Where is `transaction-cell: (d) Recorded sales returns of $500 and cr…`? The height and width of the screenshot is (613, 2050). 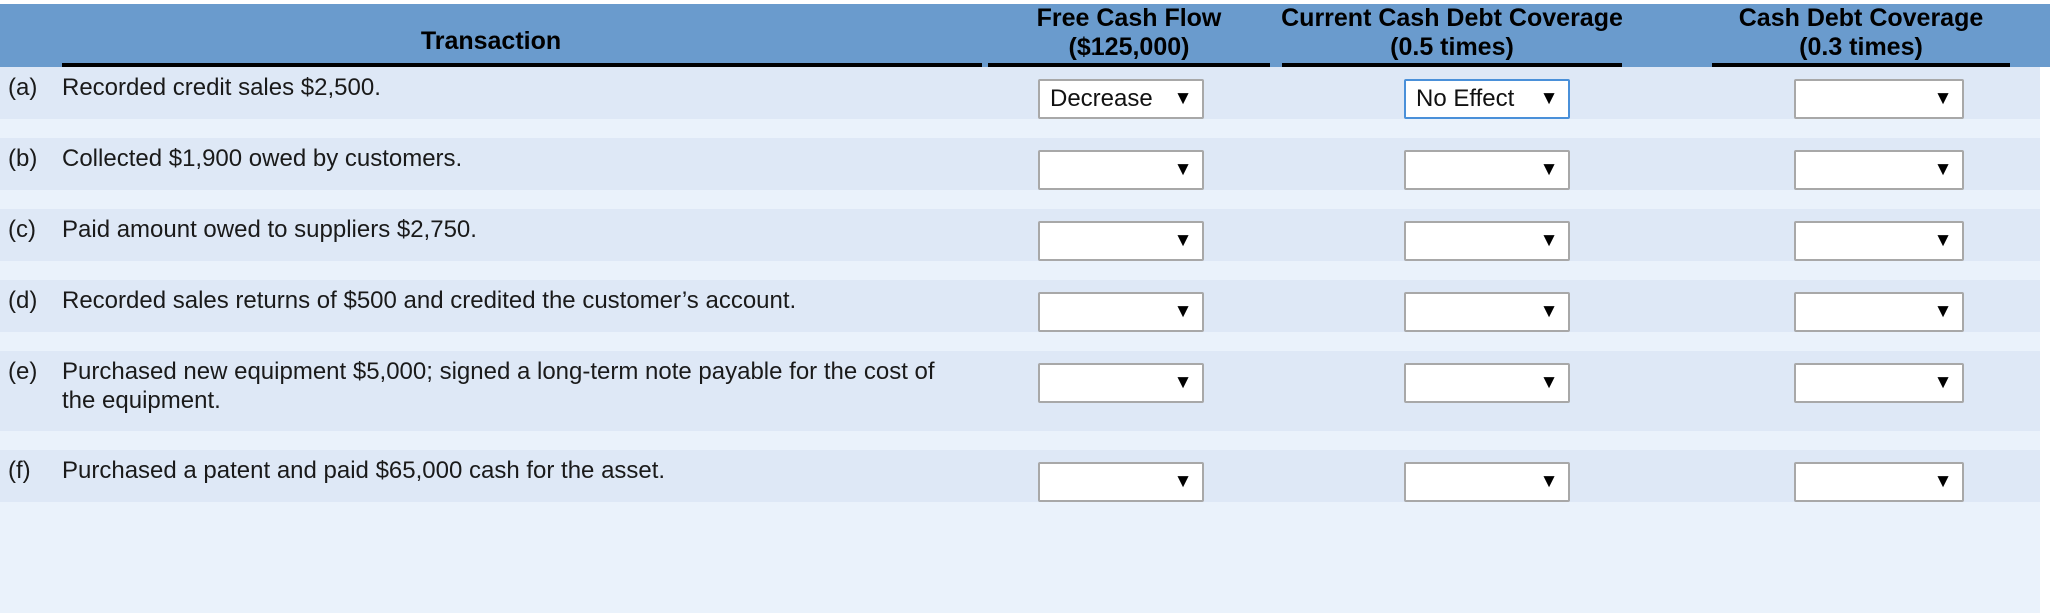
transaction-cell: (d) Recorded sales returns of $500 and cr… is located at coordinates (488, 300).